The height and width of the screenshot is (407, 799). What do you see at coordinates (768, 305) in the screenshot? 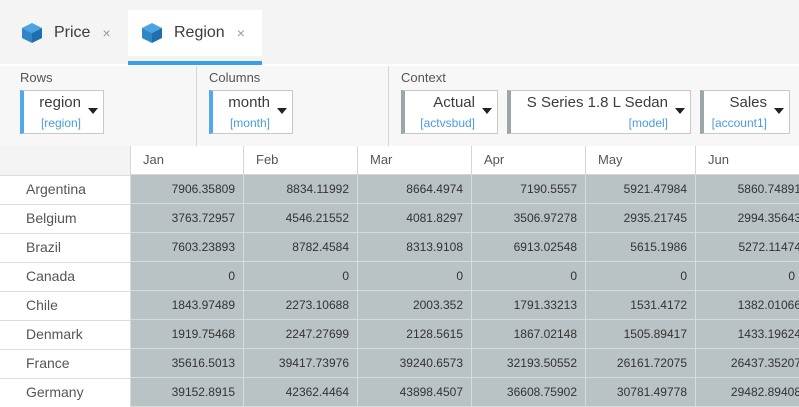
I see `cell-value: 1382.01066` at bounding box center [768, 305].